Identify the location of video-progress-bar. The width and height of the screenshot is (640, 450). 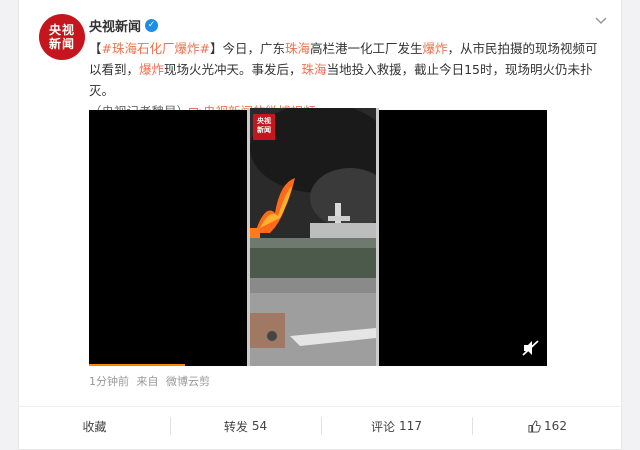
(137, 365).